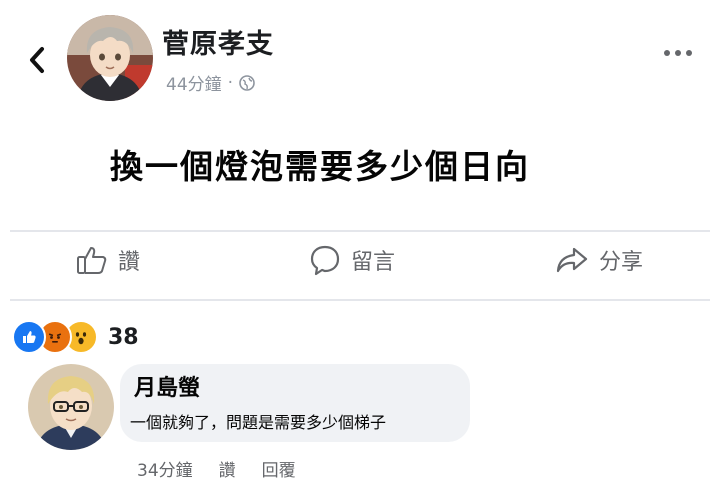 This screenshot has width=720, height=481. What do you see at coordinates (247, 82) in the screenshot?
I see `globe-icon` at bounding box center [247, 82].